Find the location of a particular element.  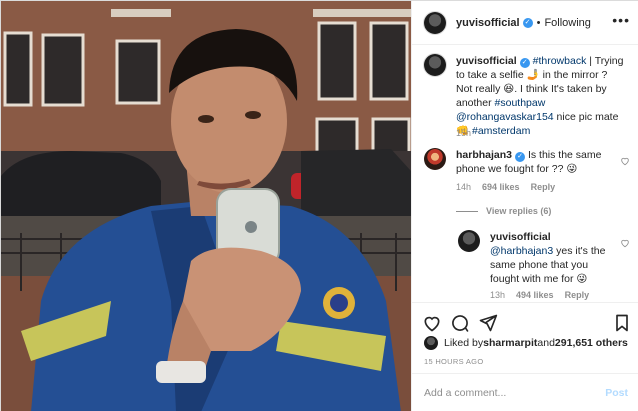

view-replies-label: View replies (6) is located at coordinates (519, 211).